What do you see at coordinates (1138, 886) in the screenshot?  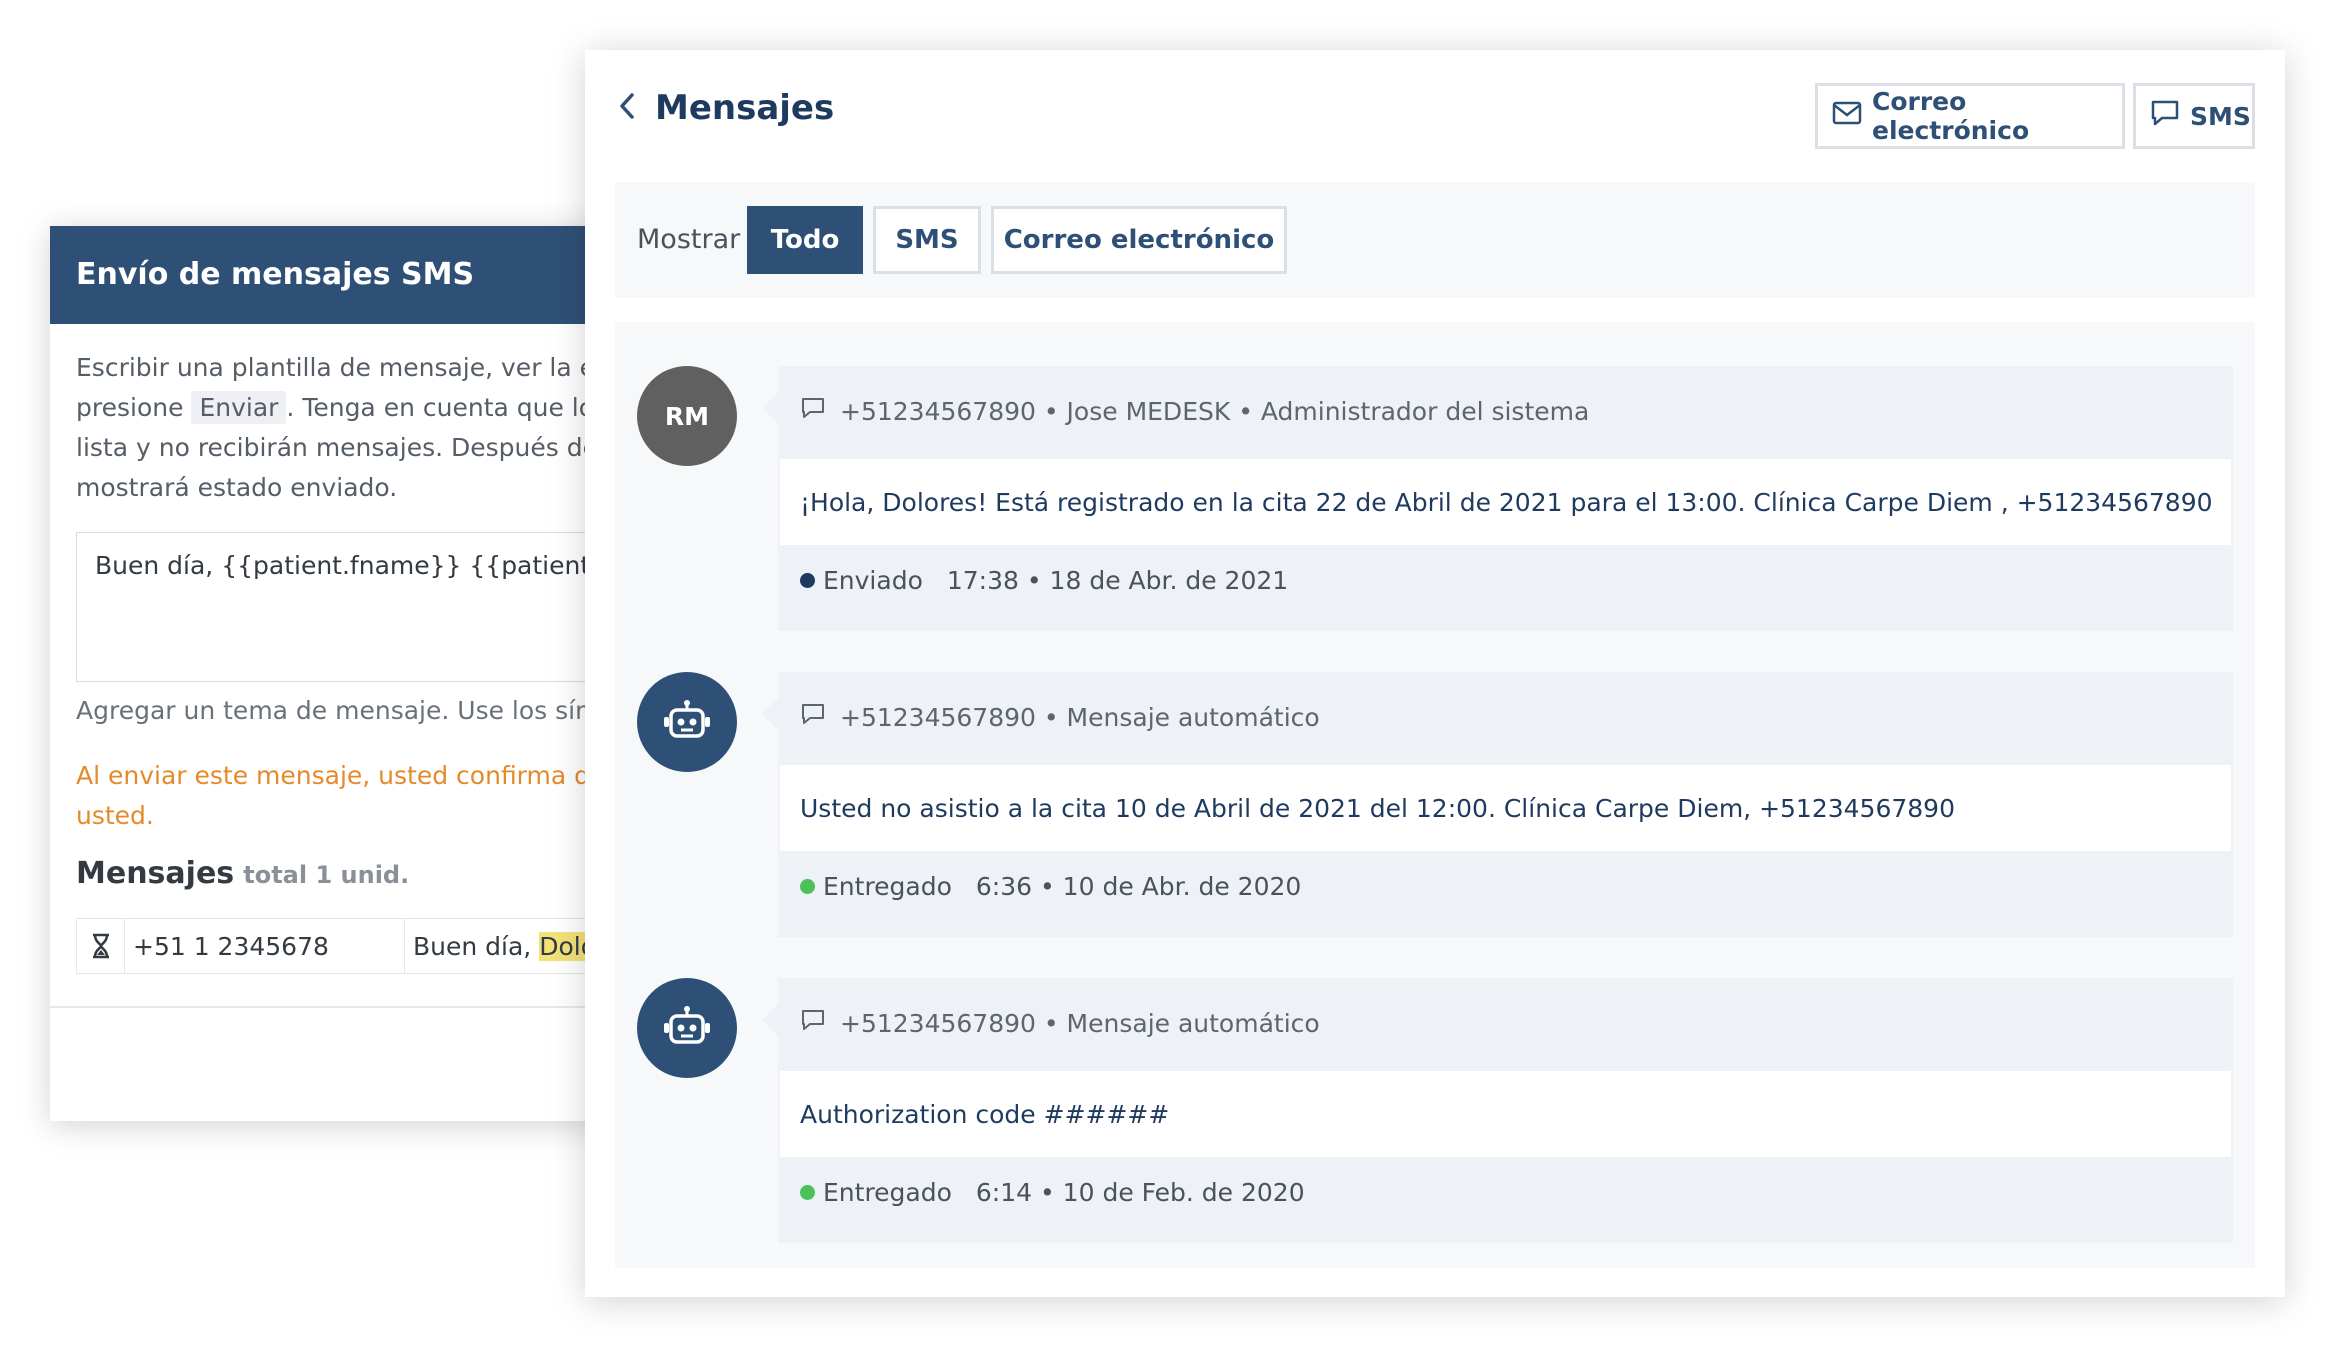 I see `message-timestamp: 6:36 • 10 de Abr. de 2020` at bounding box center [1138, 886].